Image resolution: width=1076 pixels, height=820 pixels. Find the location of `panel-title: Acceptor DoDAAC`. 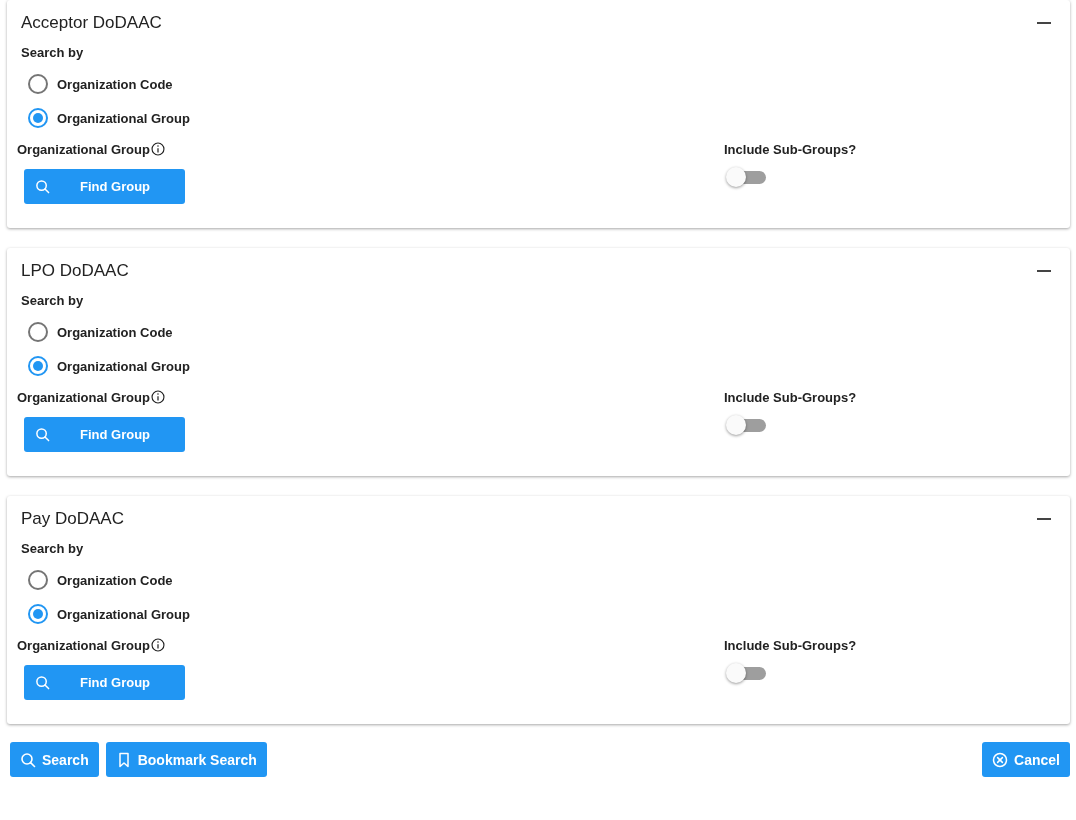

panel-title: Acceptor DoDAAC is located at coordinates (91, 23).